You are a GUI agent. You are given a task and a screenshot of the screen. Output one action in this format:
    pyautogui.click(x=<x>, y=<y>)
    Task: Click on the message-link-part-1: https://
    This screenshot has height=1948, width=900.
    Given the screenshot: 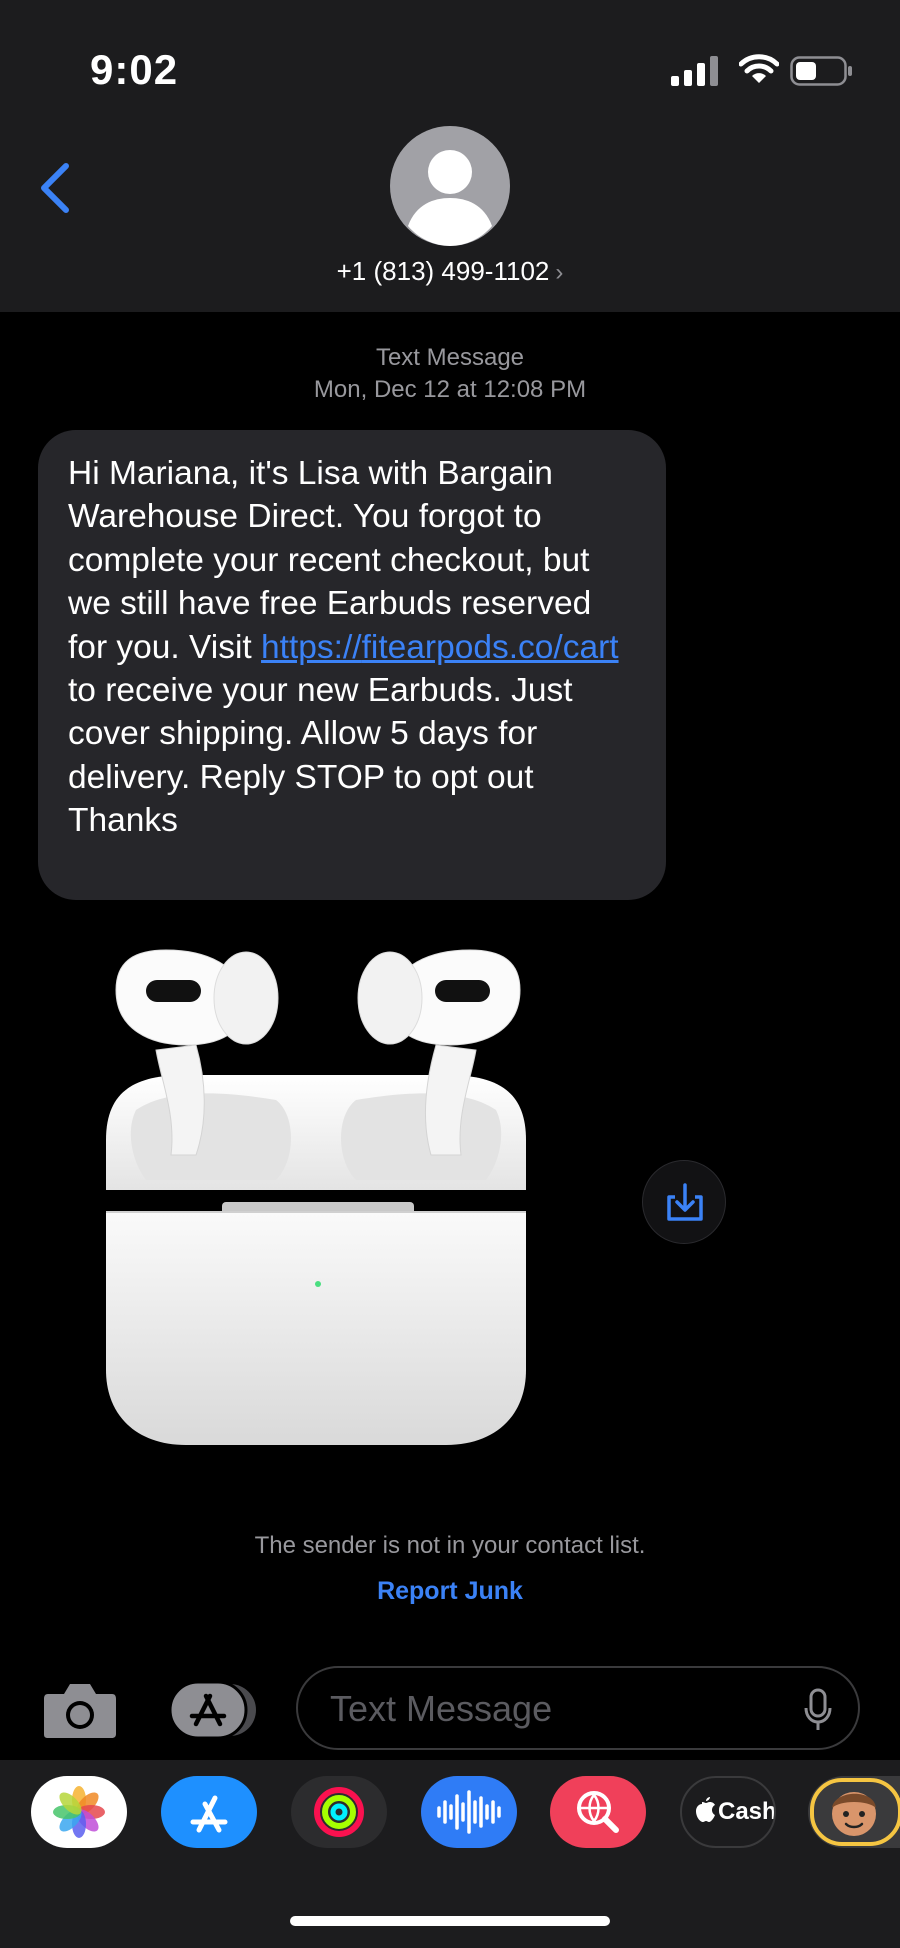 What is the action you would take?
    pyautogui.click(x=311, y=647)
    